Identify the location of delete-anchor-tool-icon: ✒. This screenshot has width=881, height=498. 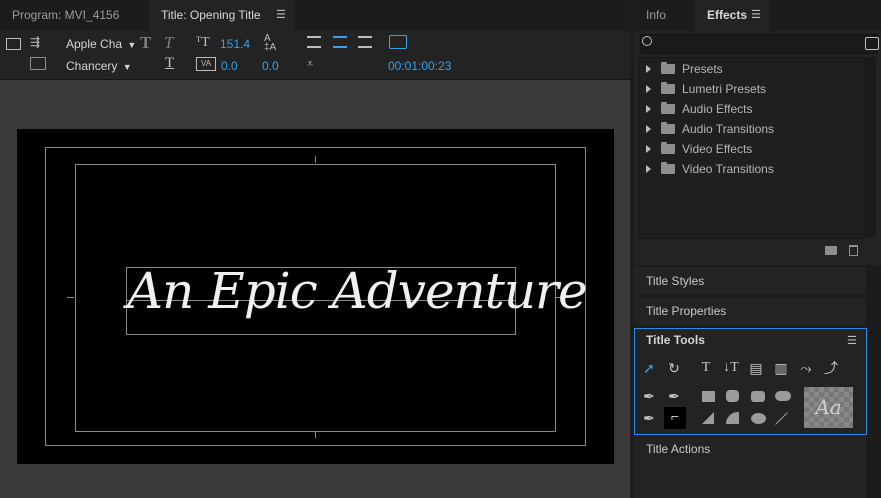
(674, 396).